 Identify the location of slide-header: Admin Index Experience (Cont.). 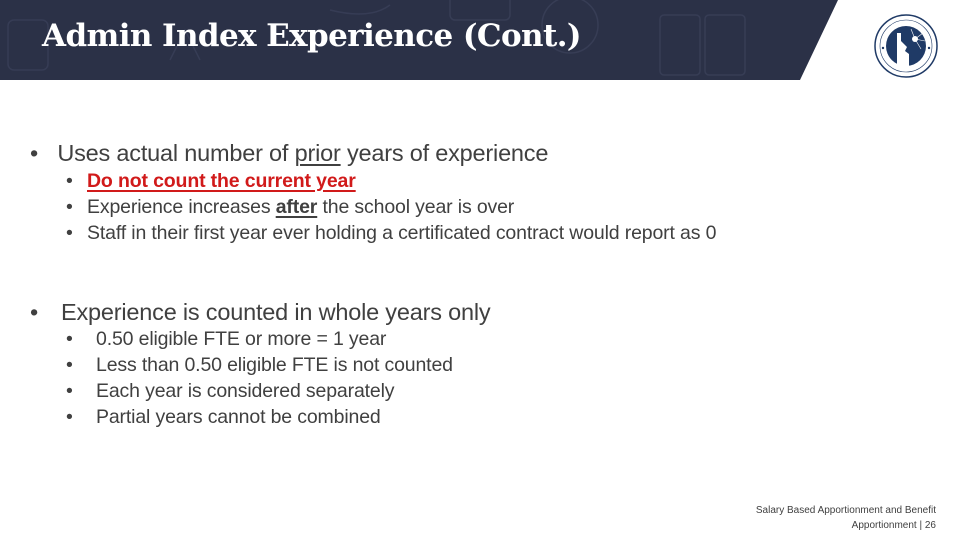
(480, 40).